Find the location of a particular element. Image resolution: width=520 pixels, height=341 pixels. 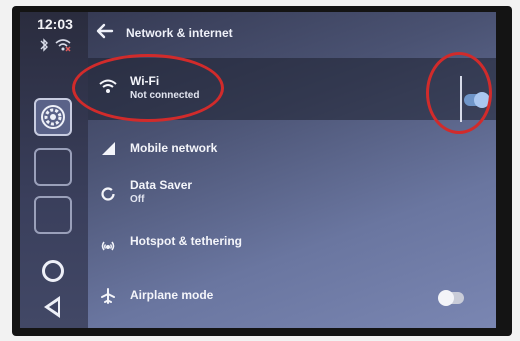

airplane-mode-row: Airplane mode is located at coordinates (292, 296).